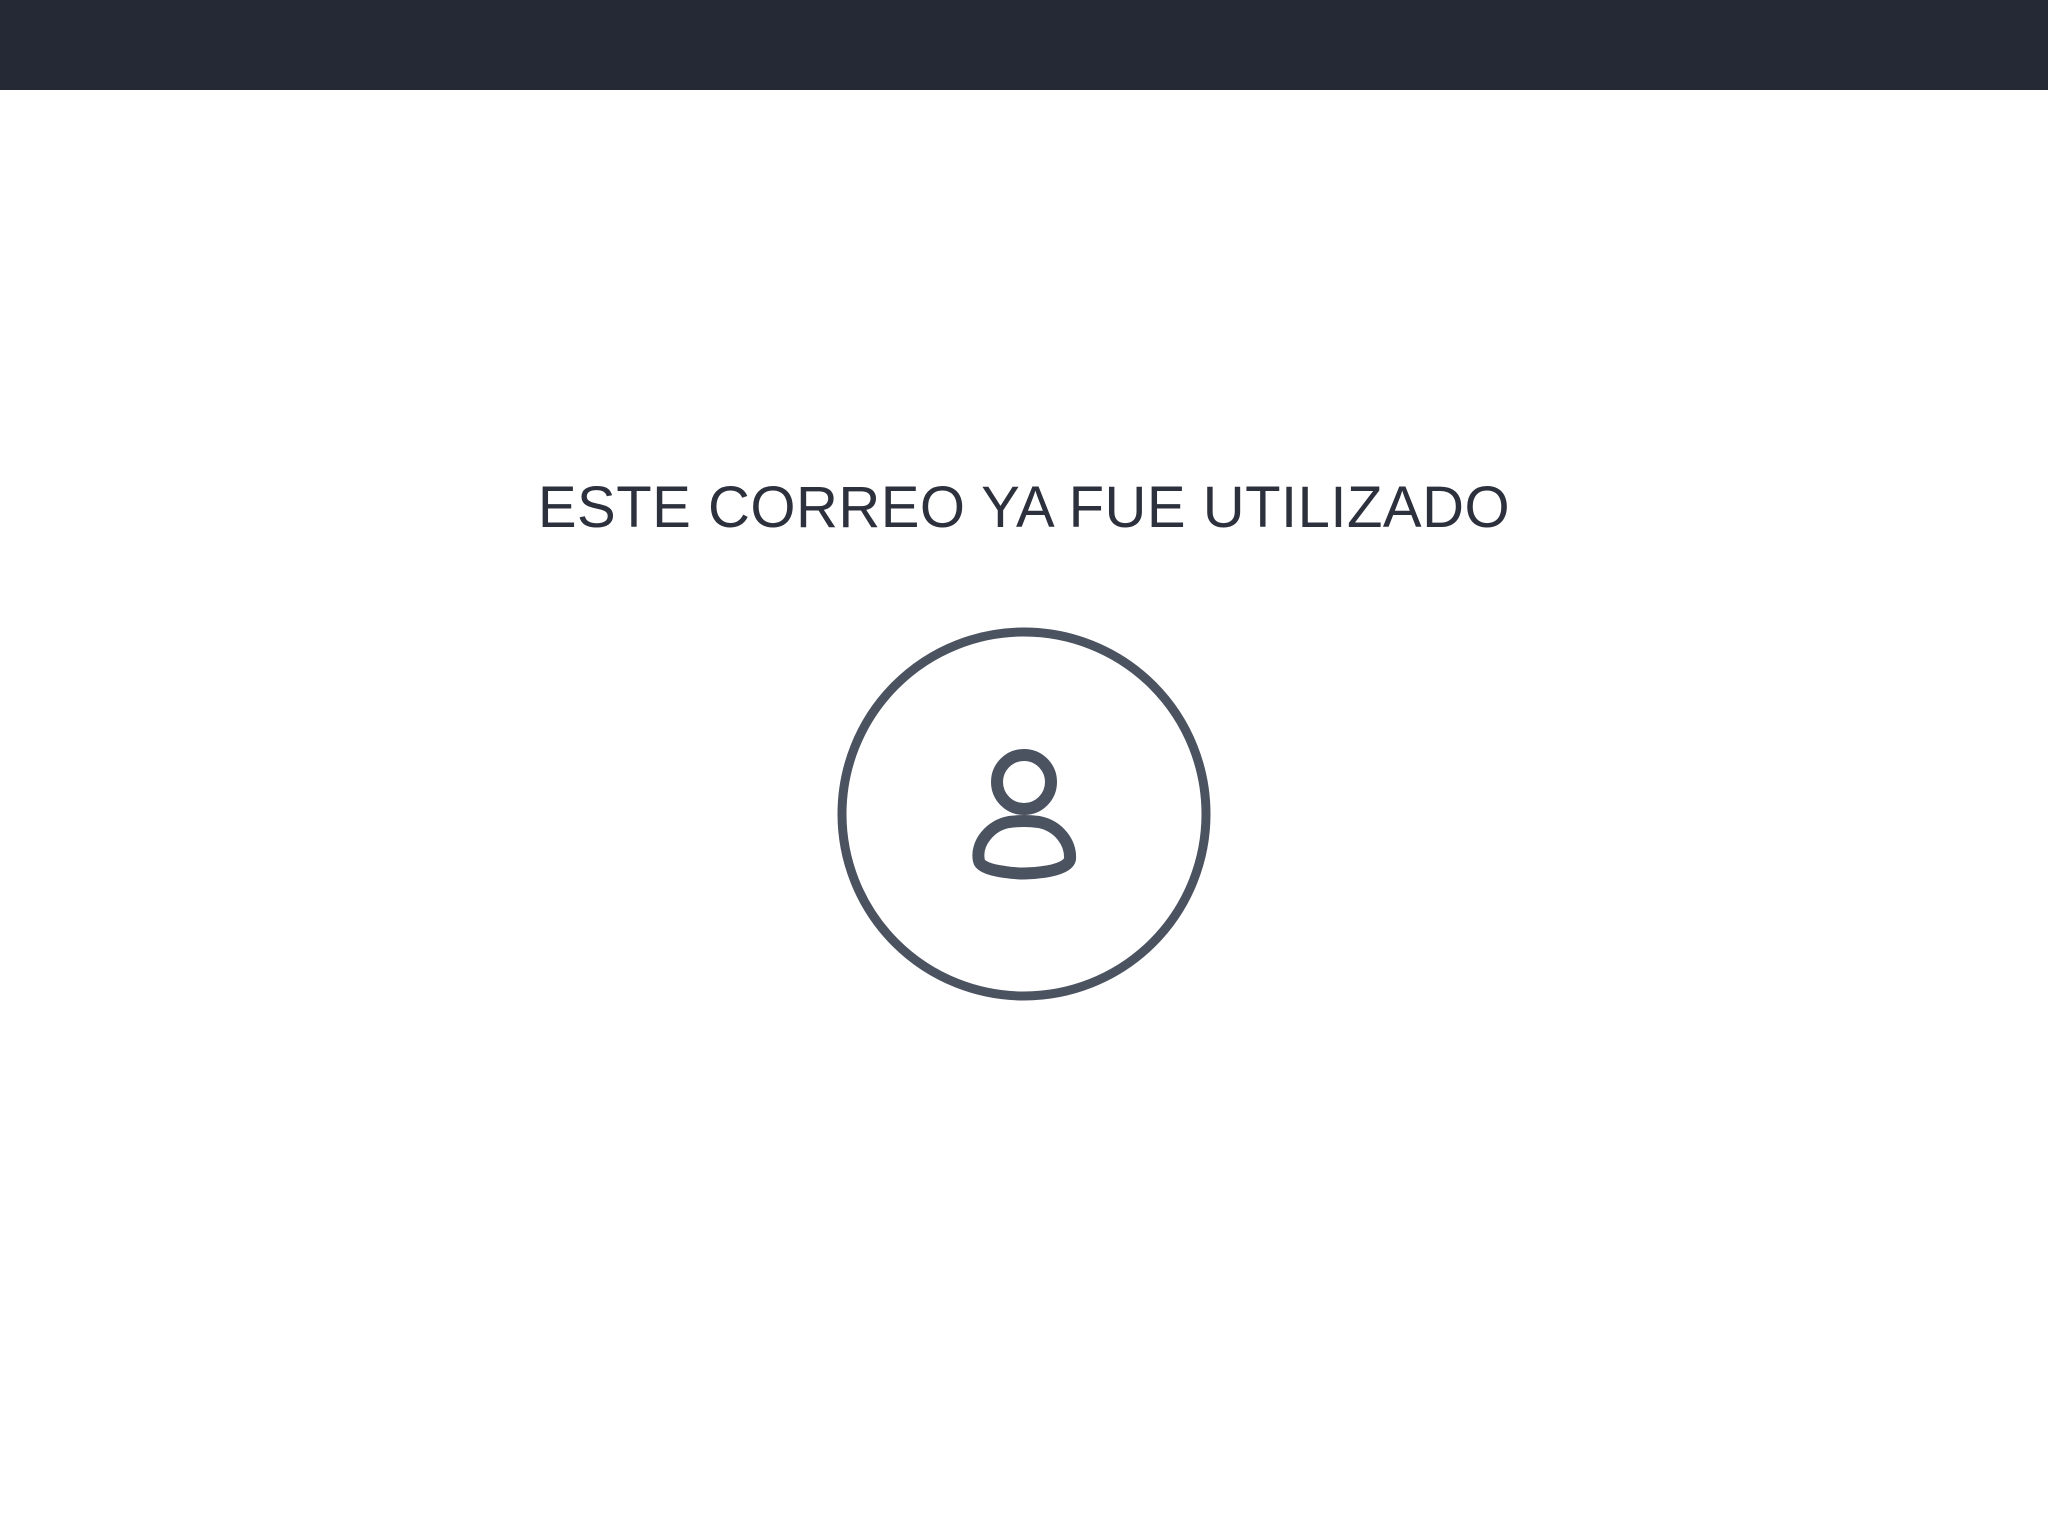 The height and width of the screenshot is (1536, 2048). I want to click on page-message: ESTE CORREO YA FUE UTILIZADO, so click(1024, 507).